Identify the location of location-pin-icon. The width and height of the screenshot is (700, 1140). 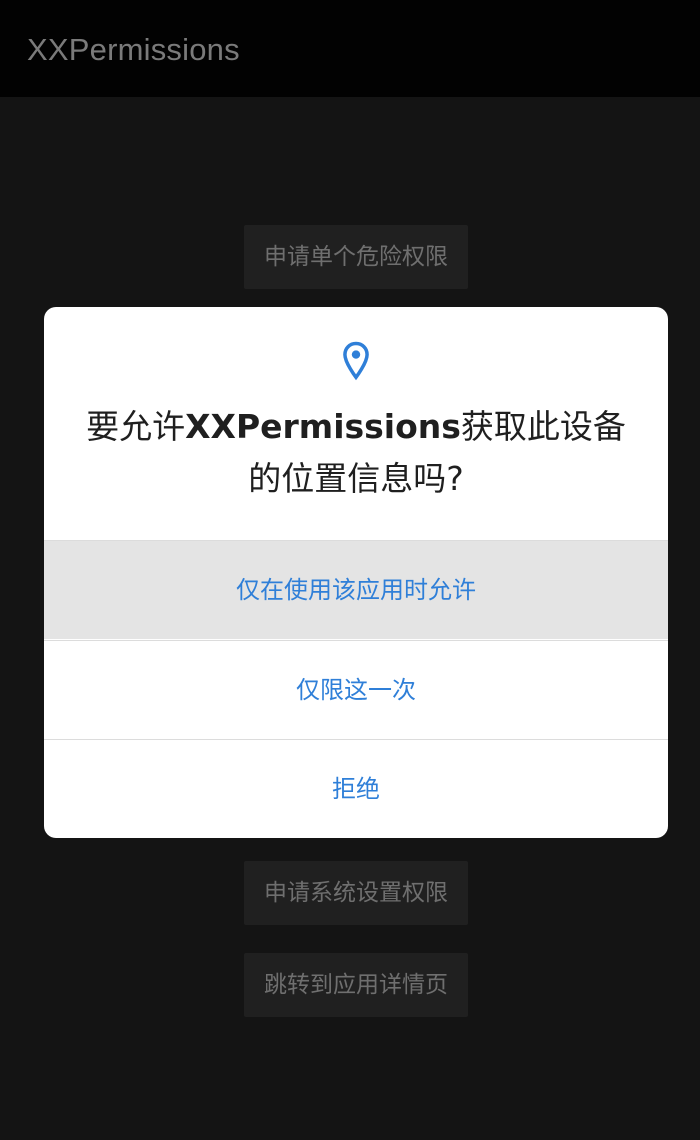
(356, 361).